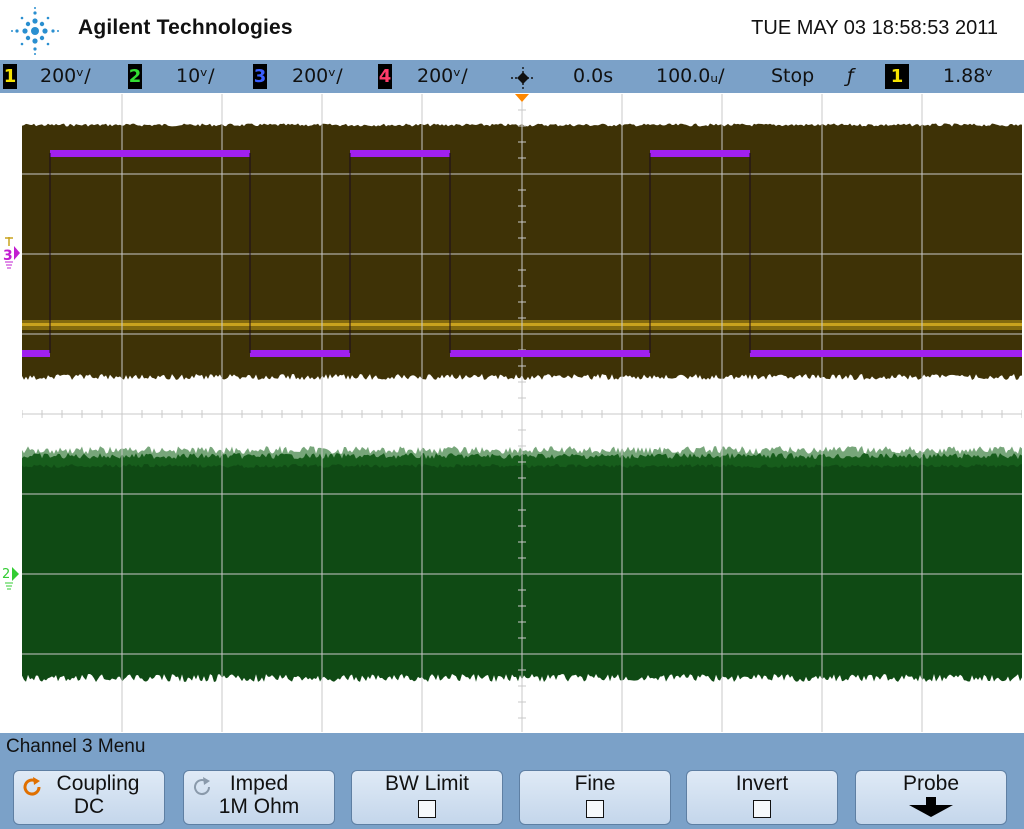  I want to click on channel-3-indicator: 3, so click(260, 76).